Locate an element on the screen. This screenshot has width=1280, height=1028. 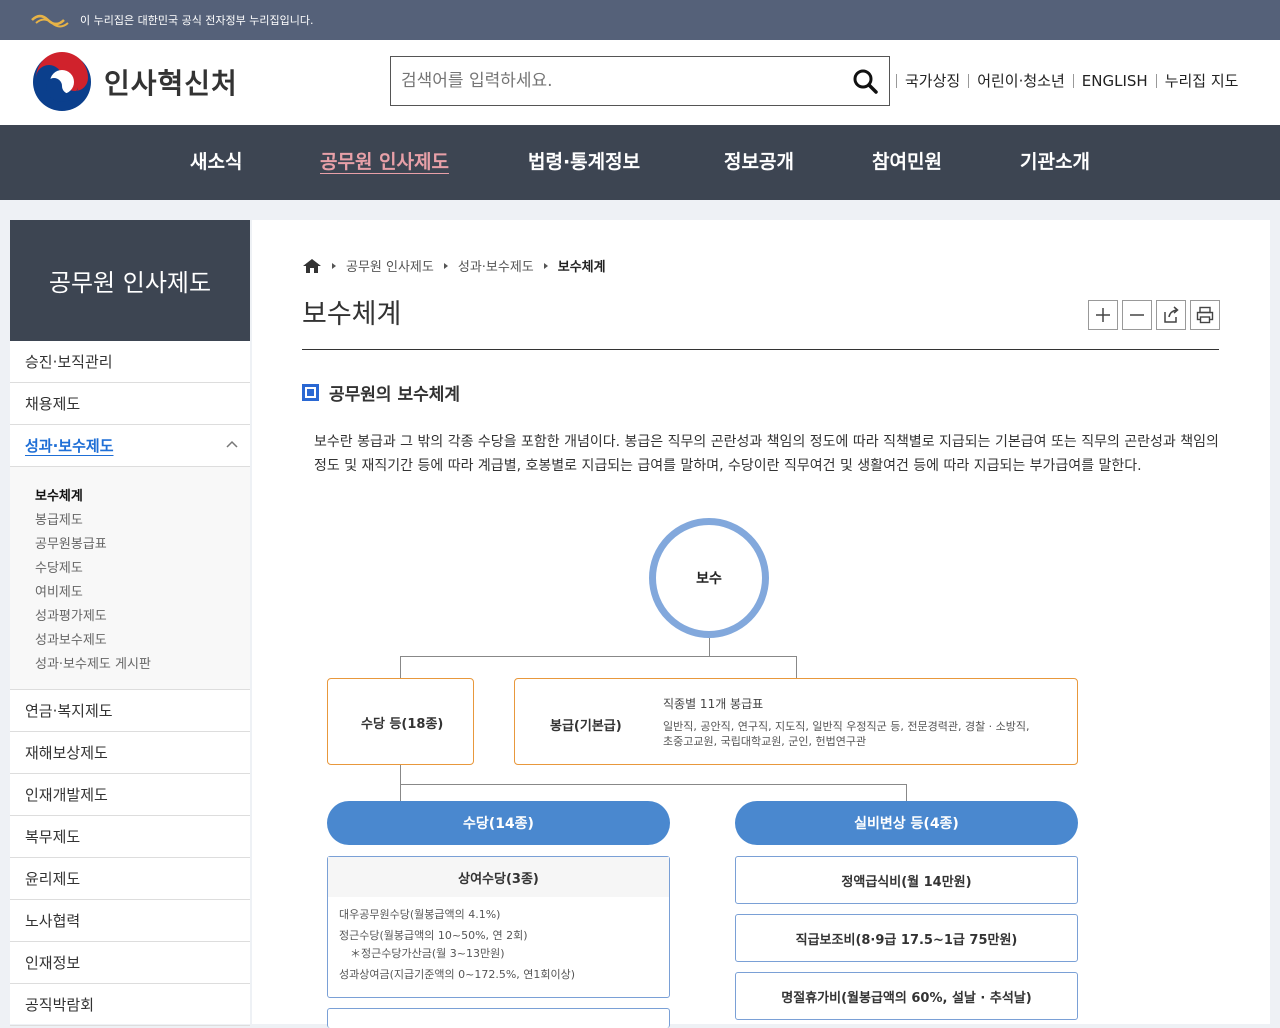
logo-text: 인사혁신처 is located at coordinates (171, 83).